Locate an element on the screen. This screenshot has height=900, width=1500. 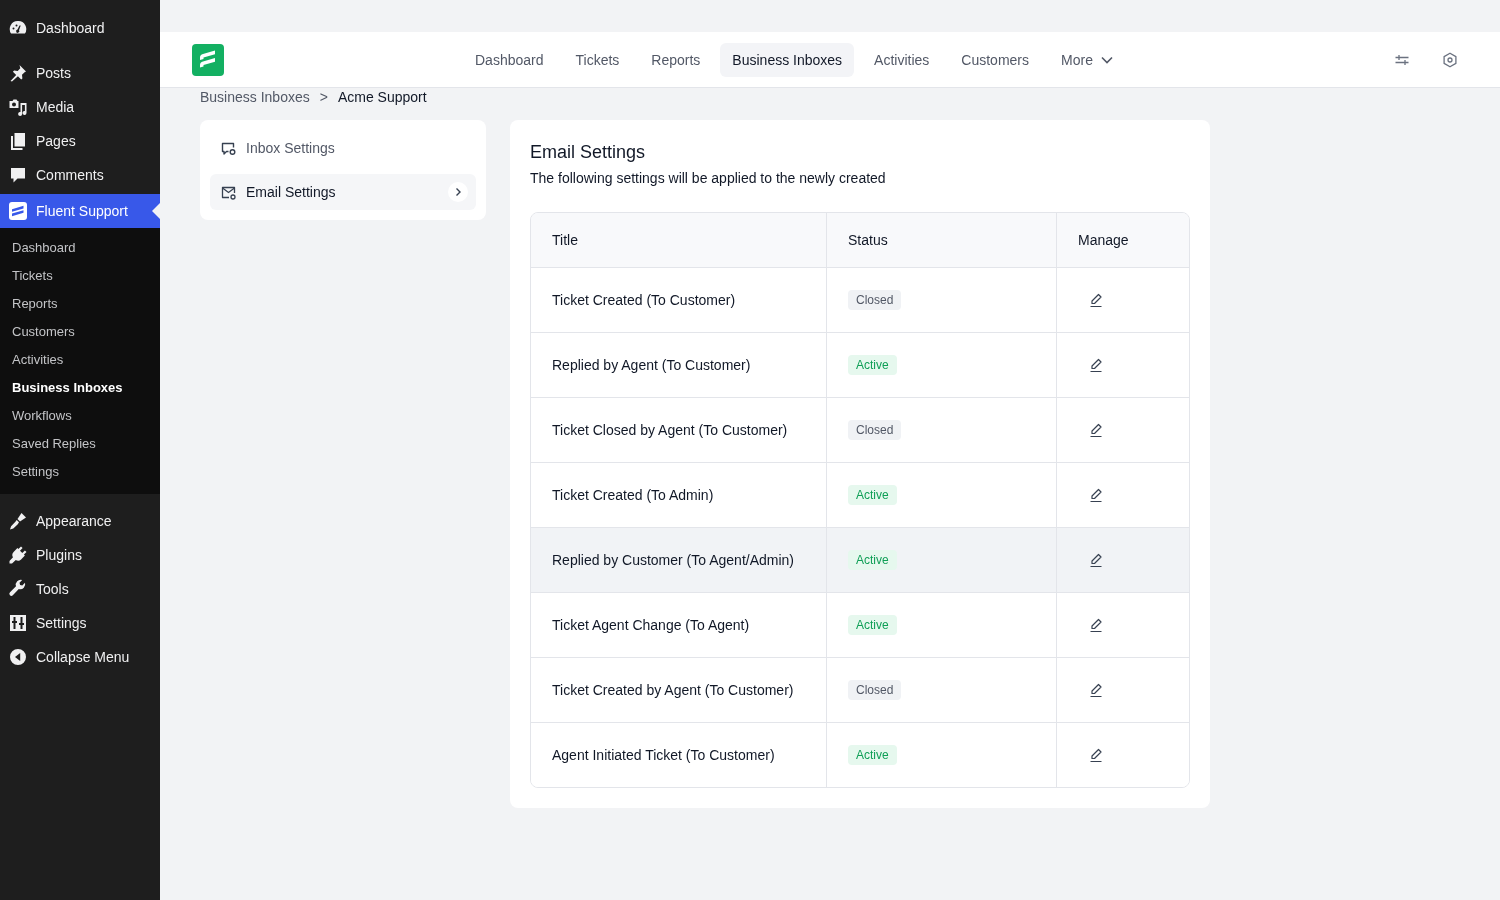
menu-item: Appearance is located at coordinates (80, 521).